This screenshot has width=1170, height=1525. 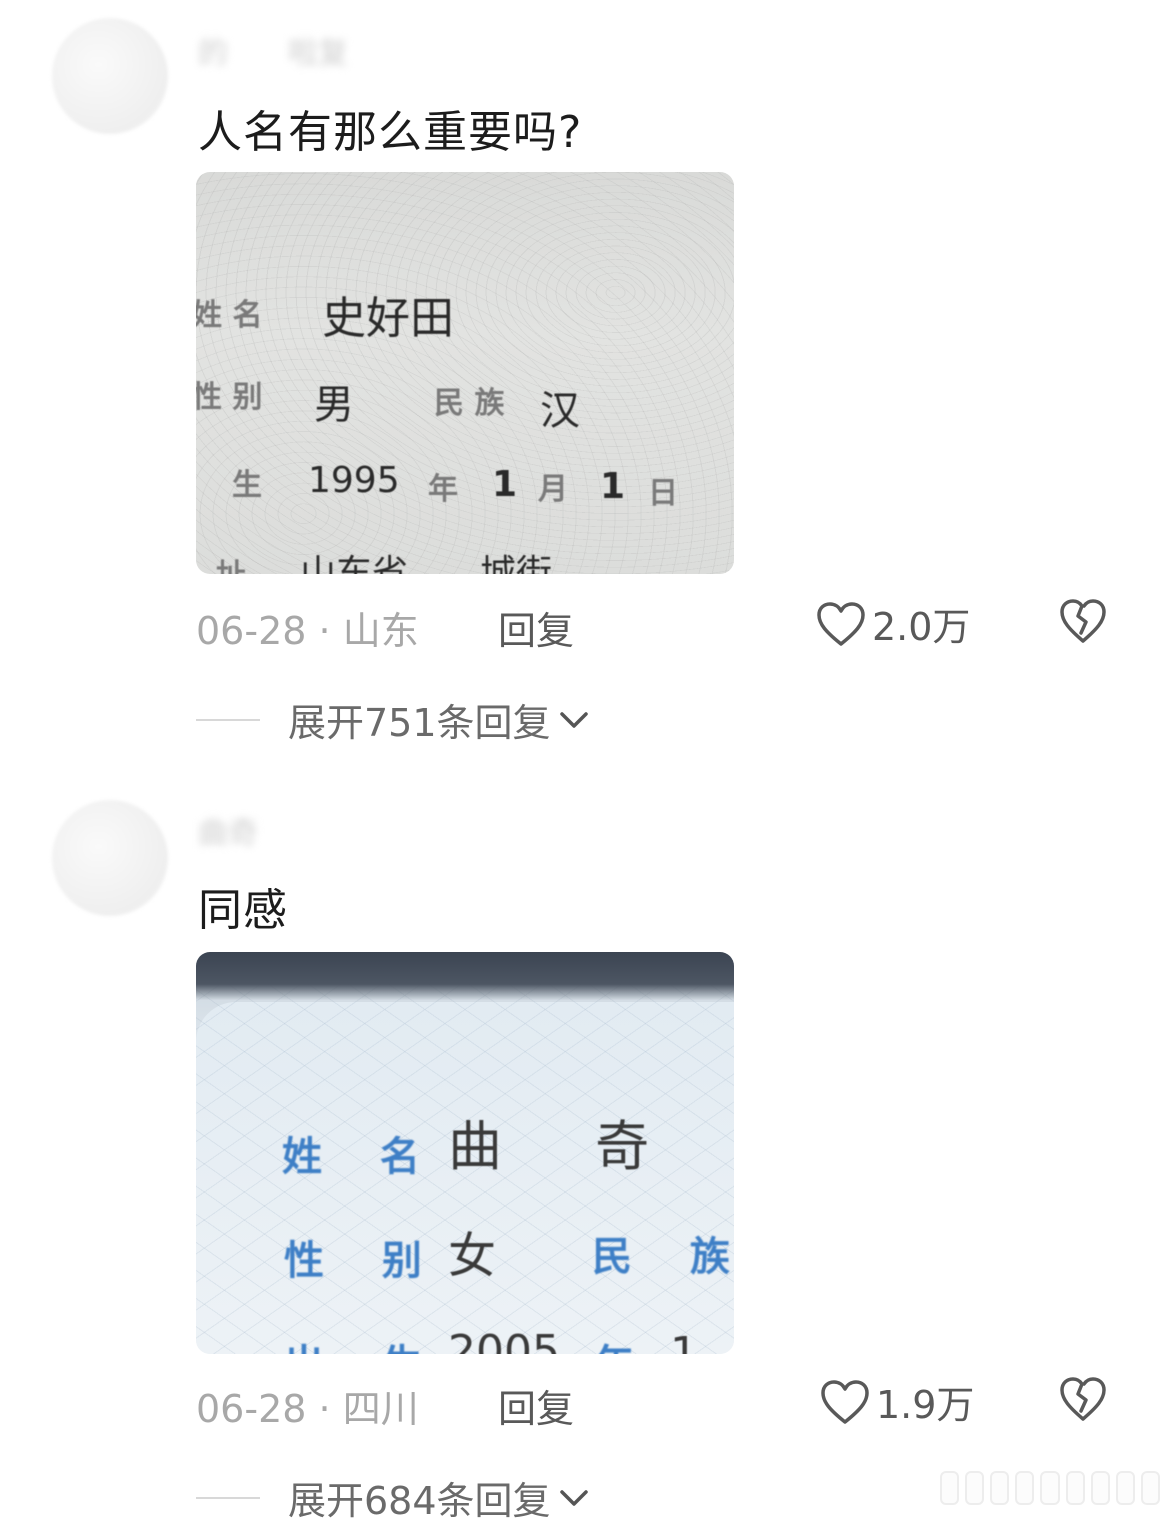 What do you see at coordinates (419, 723) in the screenshot?
I see `expand-replies-label: 展开751条回复` at bounding box center [419, 723].